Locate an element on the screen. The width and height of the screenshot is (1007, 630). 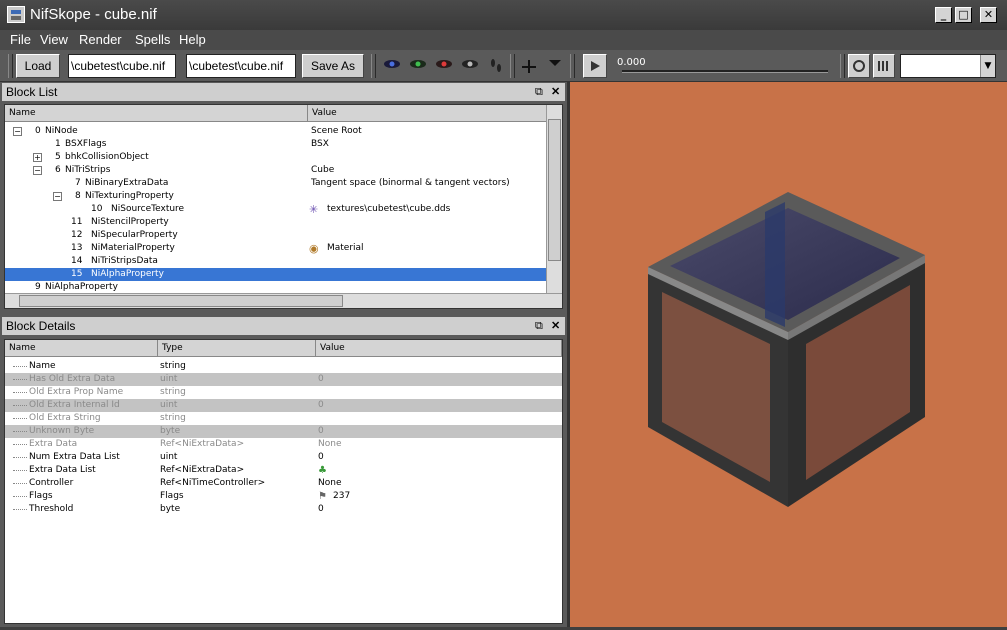
eye-green-icon is located at coordinates (418, 66).